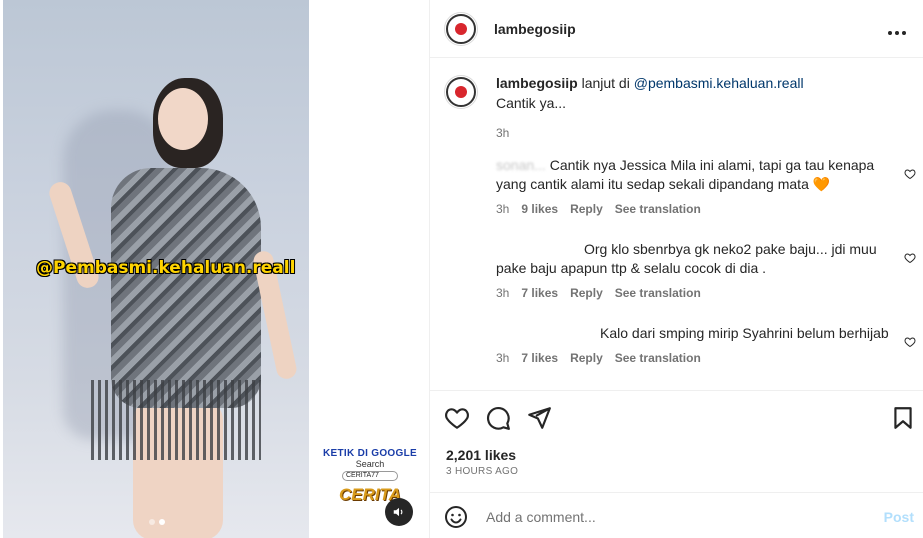 Image resolution: width=923 pixels, height=538 pixels. What do you see at coordinates (897, 33) in the screenshot?
I see `more-horizontal-icon` at bounding box center [897, 33].